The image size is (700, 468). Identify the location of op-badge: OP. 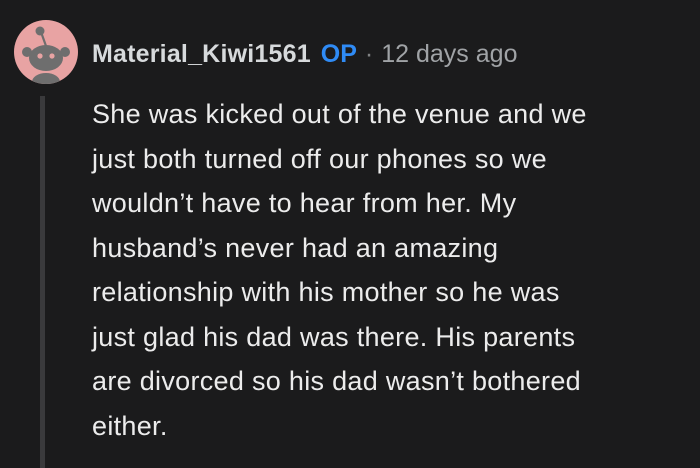
(338, 53).